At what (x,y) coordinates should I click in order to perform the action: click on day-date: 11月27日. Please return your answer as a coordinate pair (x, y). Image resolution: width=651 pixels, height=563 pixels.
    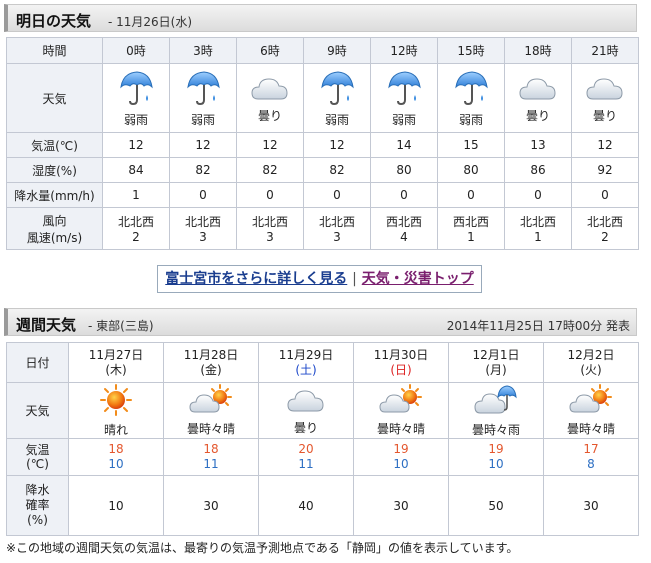
    Looking at the image, I should click on (116, 354).